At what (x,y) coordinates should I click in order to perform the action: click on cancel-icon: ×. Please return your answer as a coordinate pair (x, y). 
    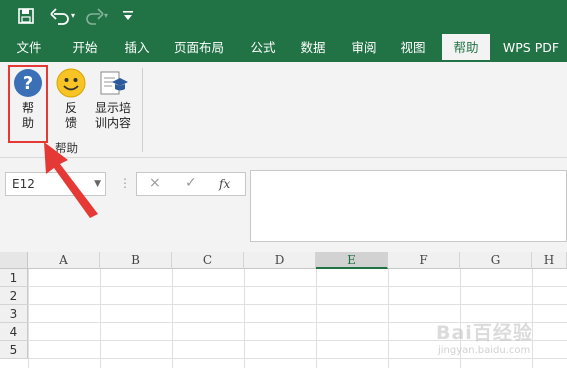
    Looking at the image, I should click on (155, 183).